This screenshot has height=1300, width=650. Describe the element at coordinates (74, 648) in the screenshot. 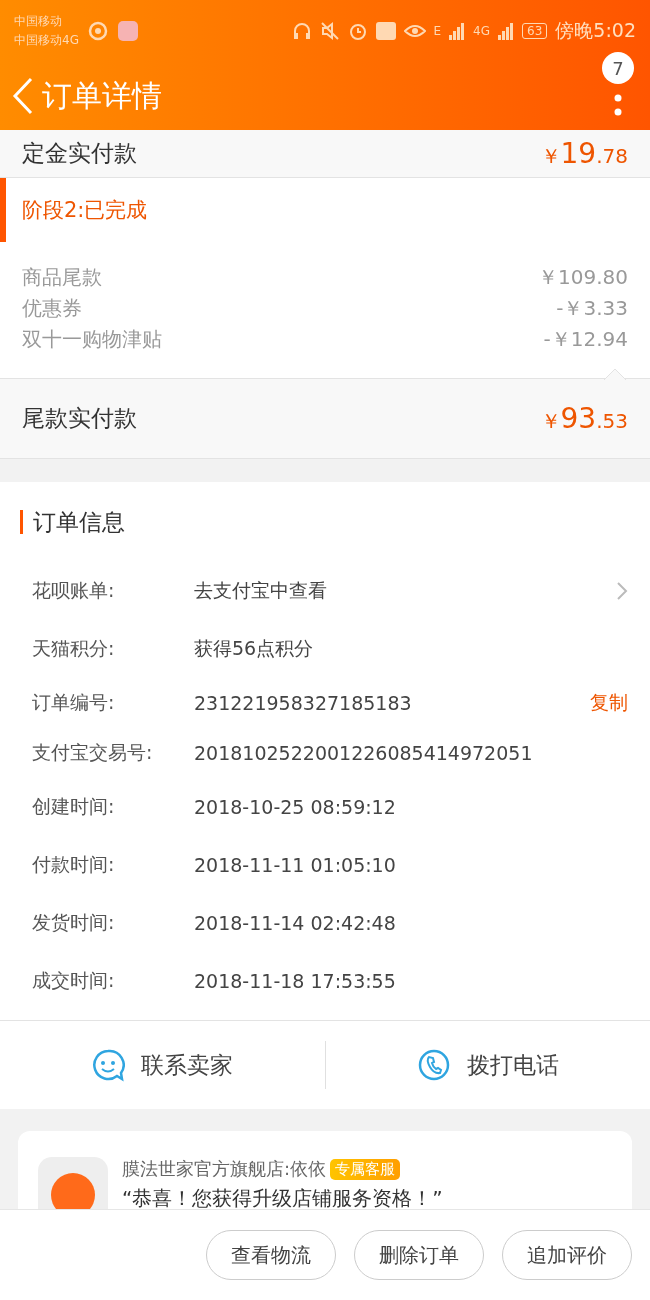

I see `info-label: 天猫积分:` at that location.